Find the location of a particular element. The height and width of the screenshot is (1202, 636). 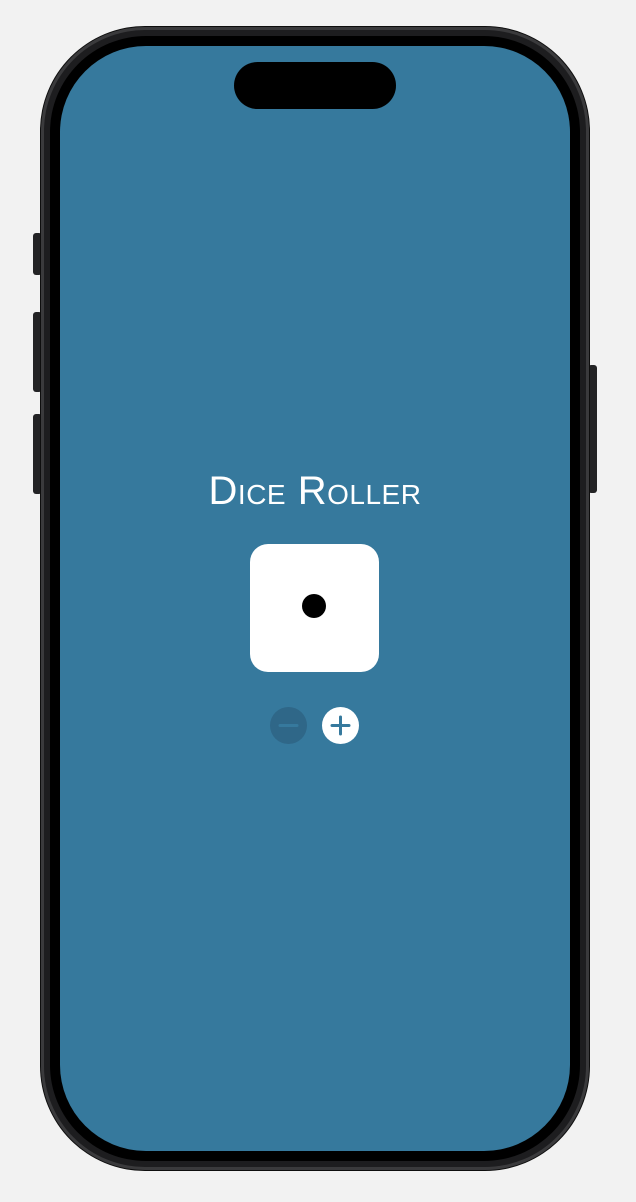

minus-circle-icon is located at coordinates (288, 725).